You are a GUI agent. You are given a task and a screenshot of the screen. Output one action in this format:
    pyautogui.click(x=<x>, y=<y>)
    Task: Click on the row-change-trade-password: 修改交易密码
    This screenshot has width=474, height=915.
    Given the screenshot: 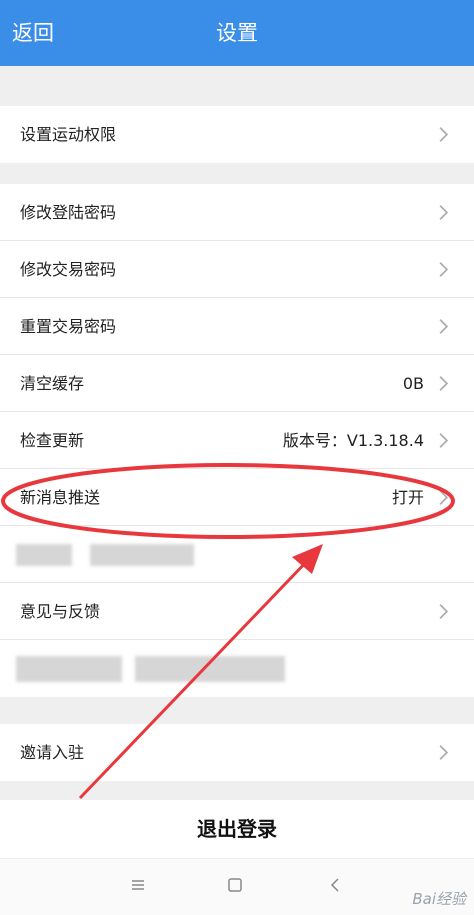 What is the action you would take?
    pyautogui.click(x=237, y=269)
    